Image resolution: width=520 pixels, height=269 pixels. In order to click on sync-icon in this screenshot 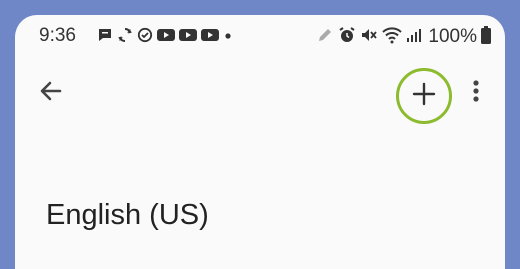, I will do `click(125, 37)`.